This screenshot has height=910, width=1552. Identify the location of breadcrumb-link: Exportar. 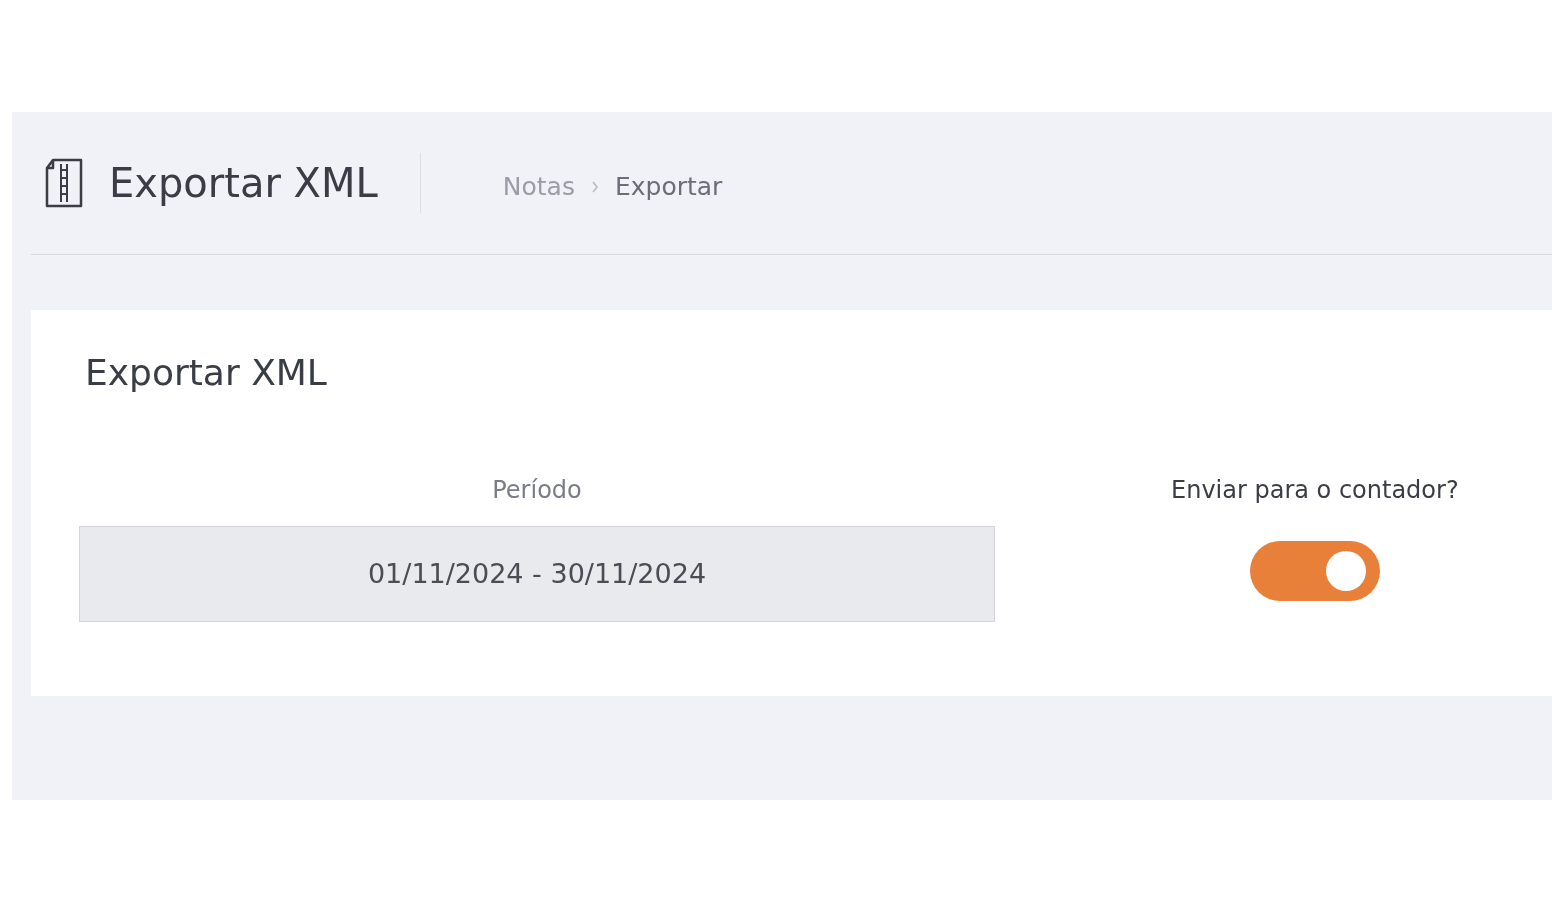
(668, 187).